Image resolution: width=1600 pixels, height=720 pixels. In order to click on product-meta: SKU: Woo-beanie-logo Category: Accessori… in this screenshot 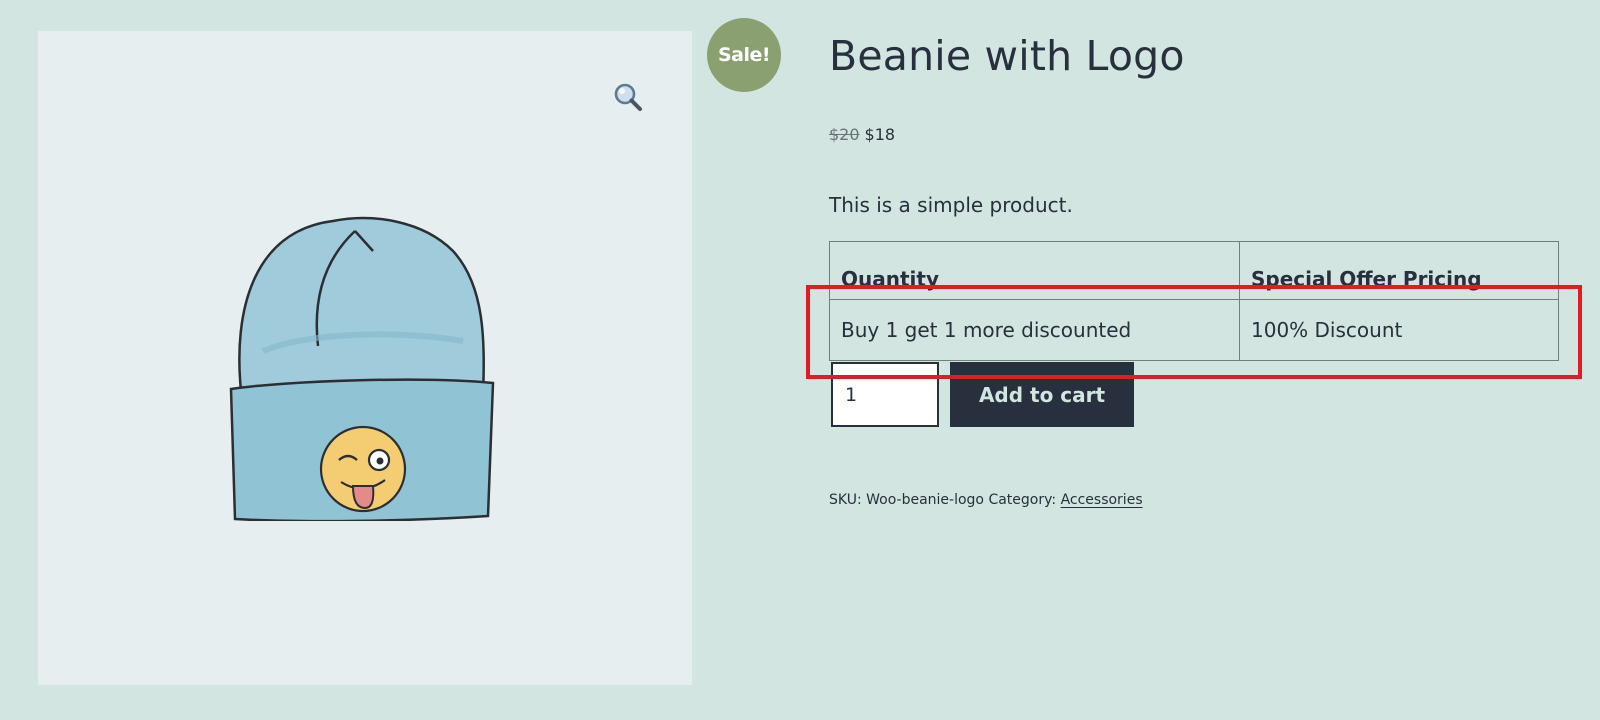, I will do `click(986, 500)`.